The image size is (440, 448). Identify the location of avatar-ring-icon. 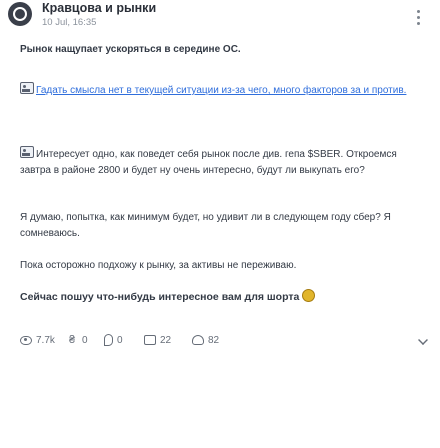
(20, 14).